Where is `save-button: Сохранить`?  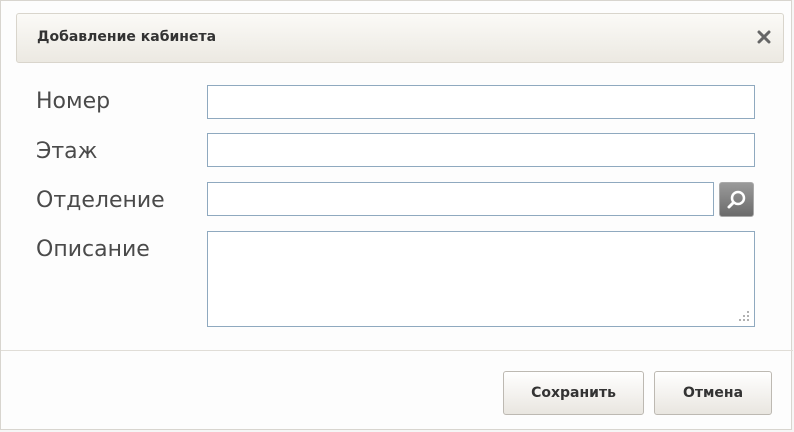
save-button: Сохранить is located at coordinates (573, 393).